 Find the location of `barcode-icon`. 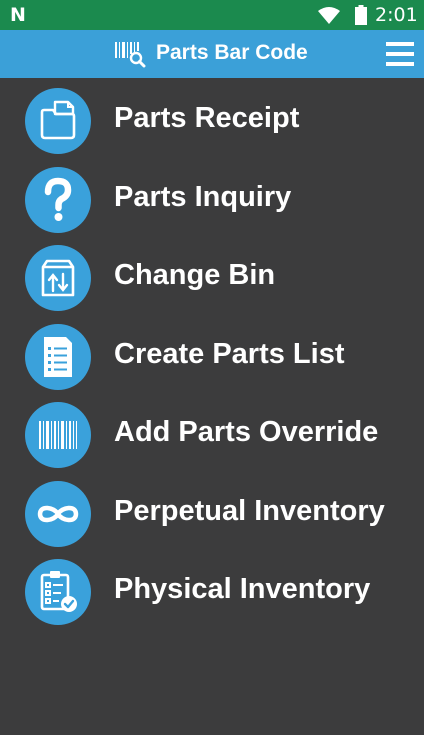

barcode-icon is located at coordinates (58, 435).